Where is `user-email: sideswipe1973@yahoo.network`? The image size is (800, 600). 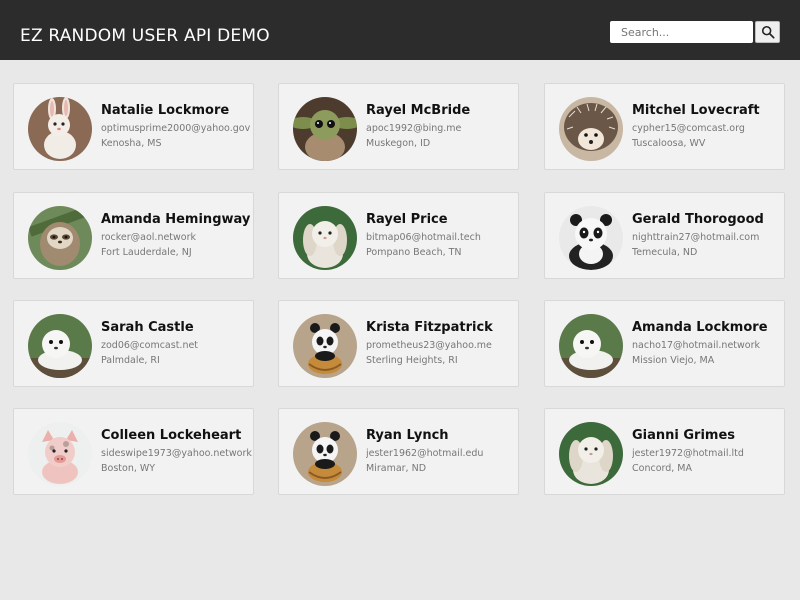
user-email: sideswipe1973@yahoo.network is located at coordinates (176, 453).